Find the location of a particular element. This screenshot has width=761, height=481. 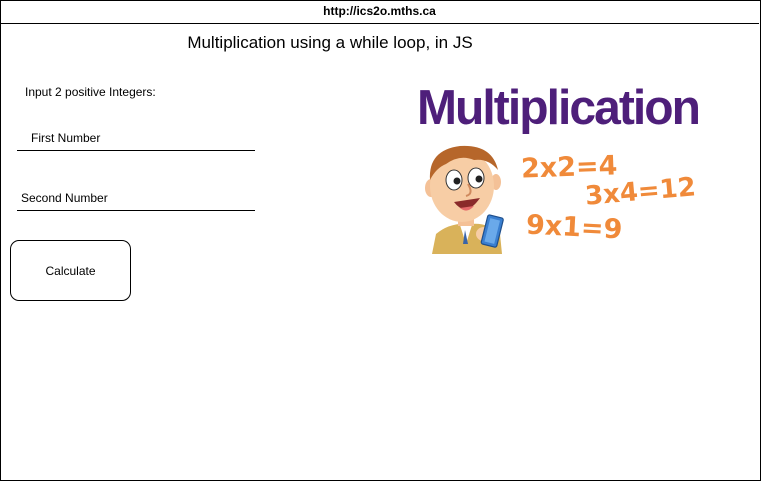

second-number-input is located at coordinates (136, 198).